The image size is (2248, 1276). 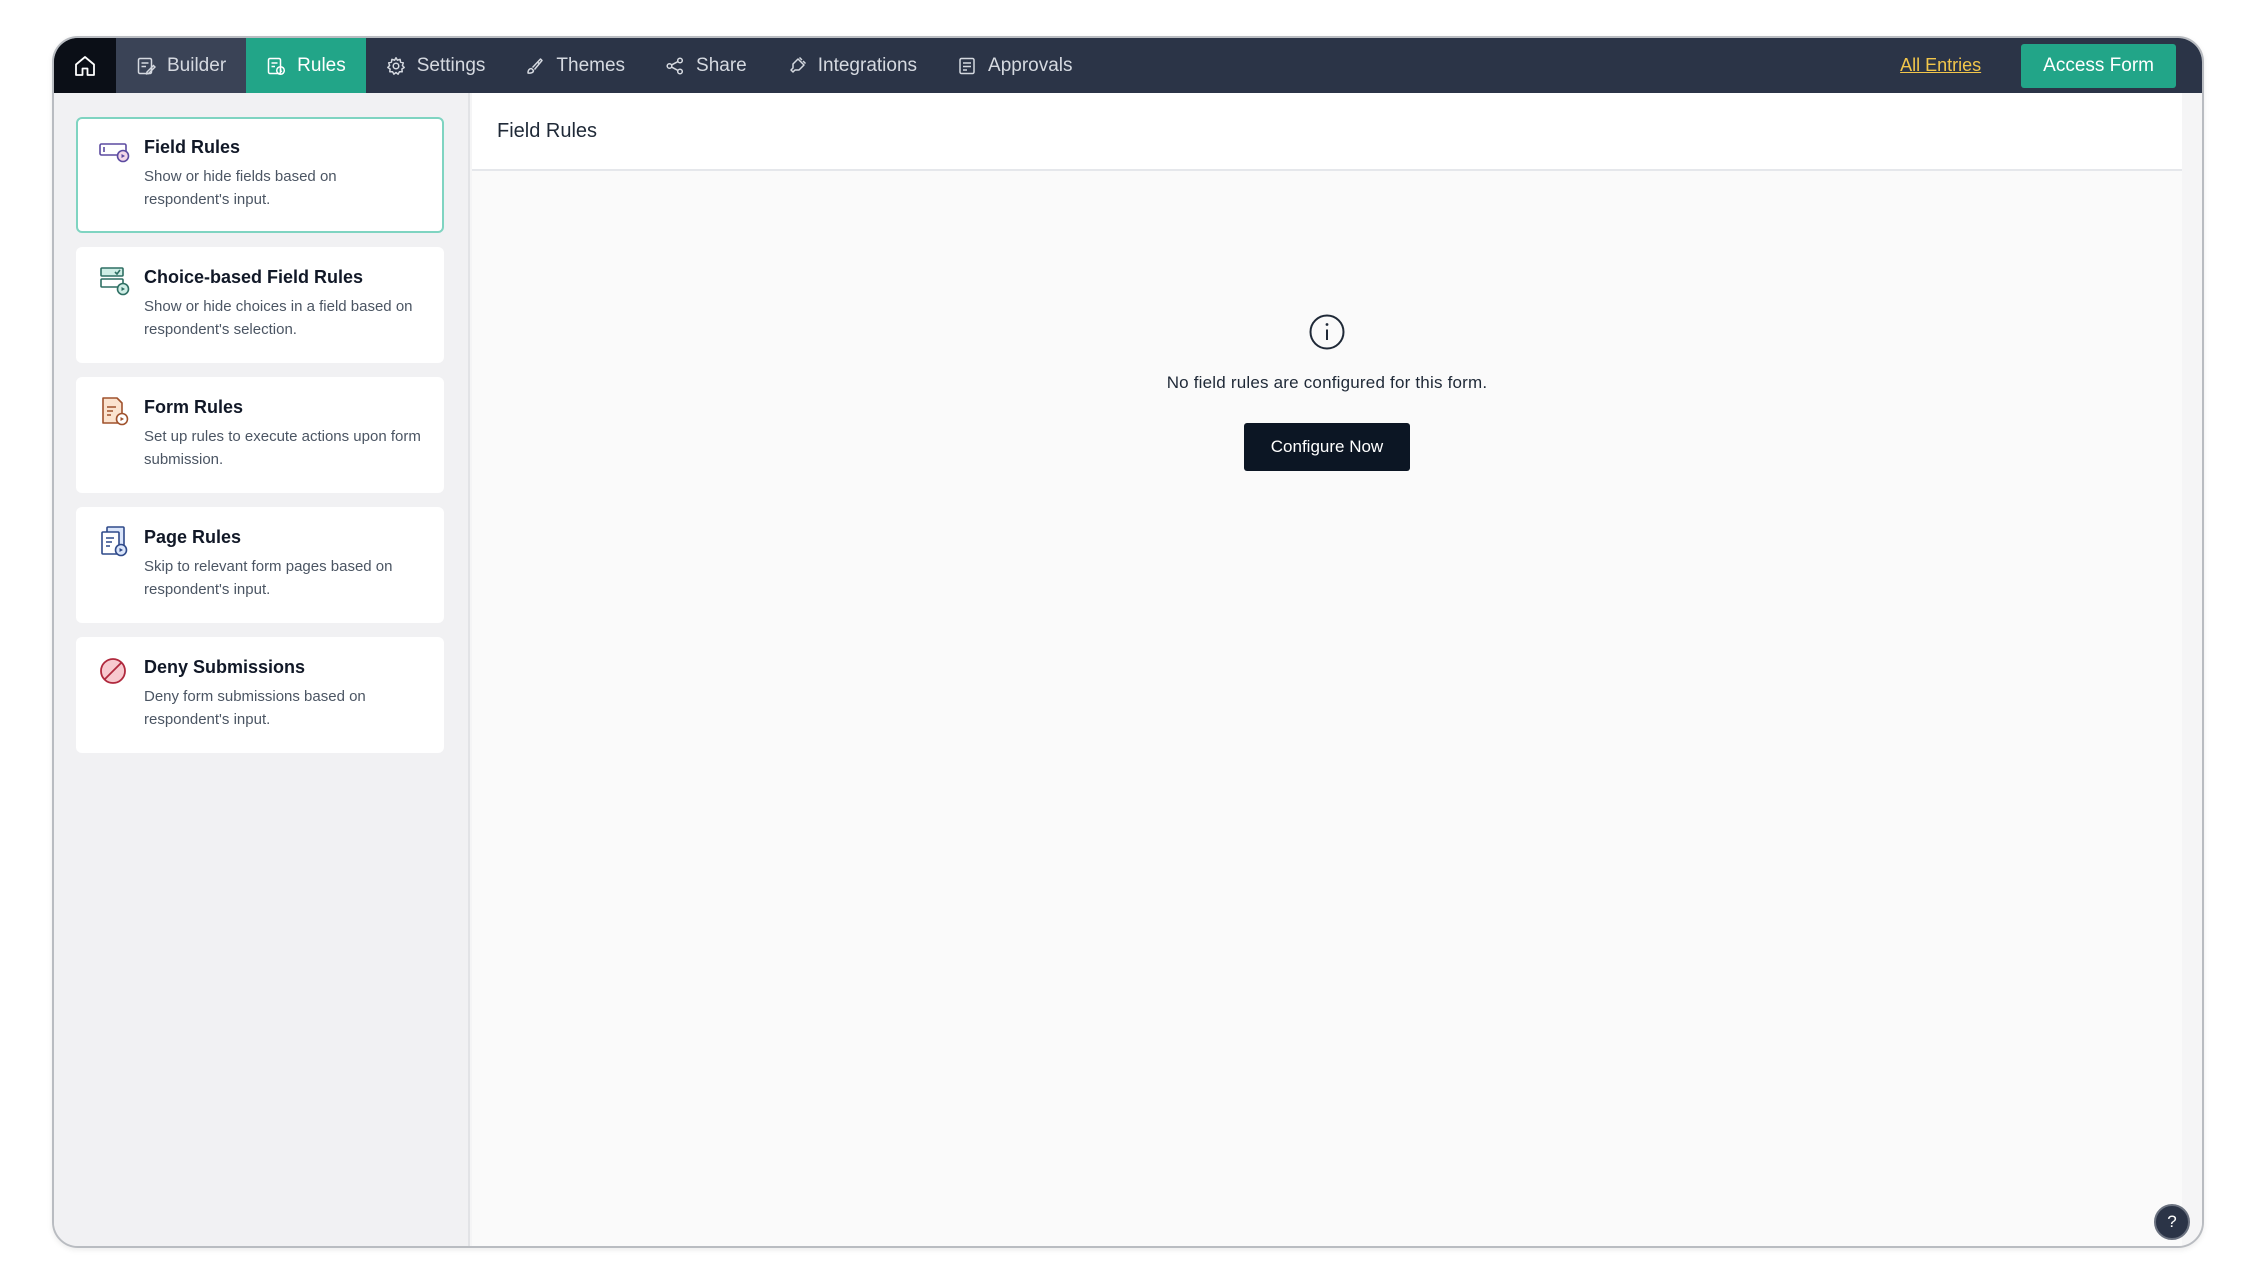 What do you see at coordinates (115, 281) in the screenshot?
I see `choice-rules-icon` at bounding box center [115, 281].